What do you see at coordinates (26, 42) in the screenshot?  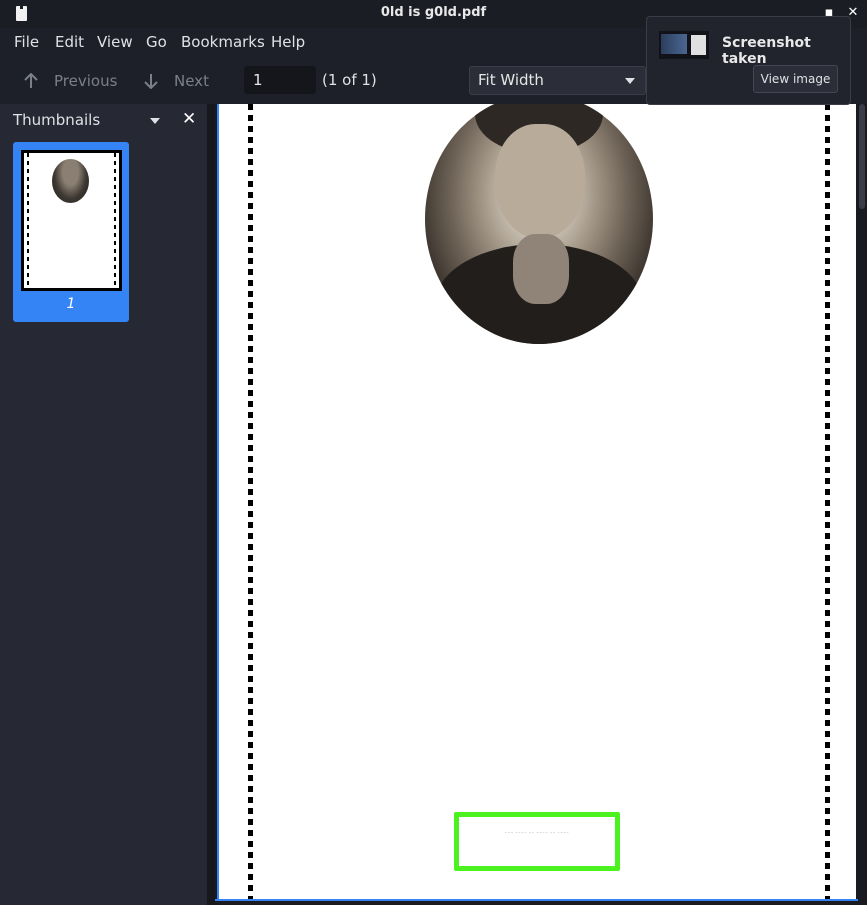 I see `menu-file: File` at bounding box center [26, 42].